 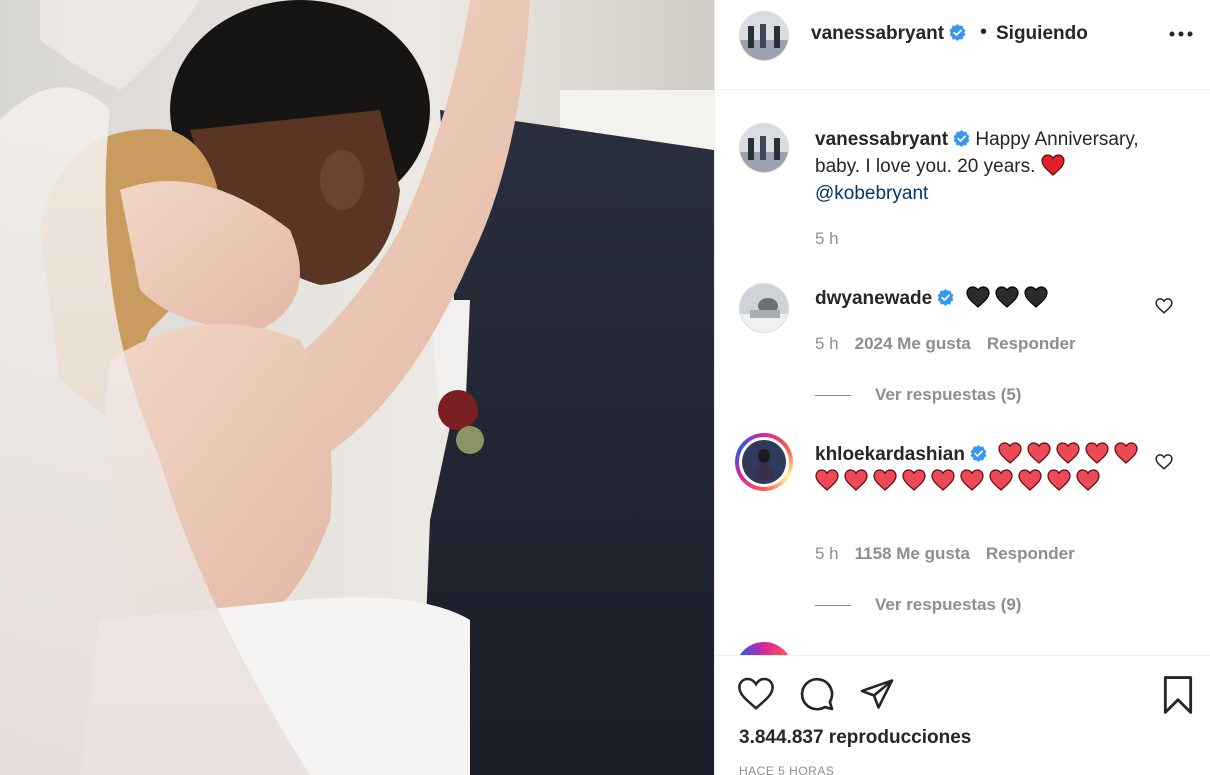 I want to click on paper-plane-icon, so click(x=877, y=694).